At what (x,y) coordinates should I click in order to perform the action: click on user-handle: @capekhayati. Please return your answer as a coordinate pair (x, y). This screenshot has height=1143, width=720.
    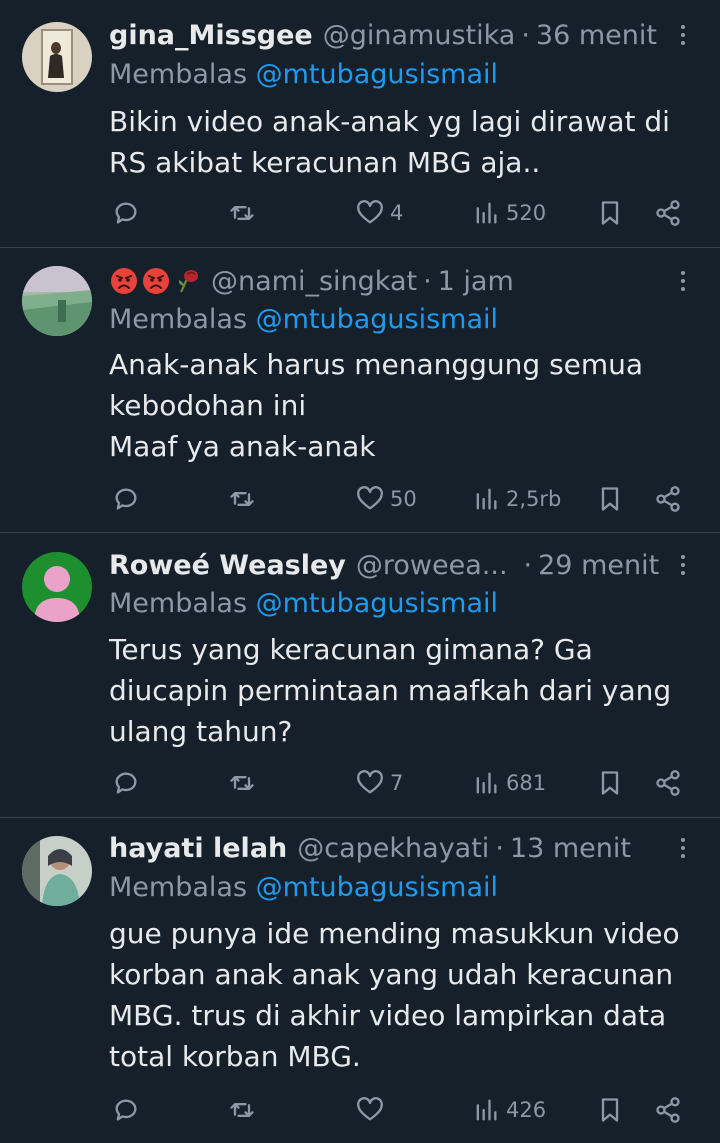
    Looking at the image, I should click on (393, 848).